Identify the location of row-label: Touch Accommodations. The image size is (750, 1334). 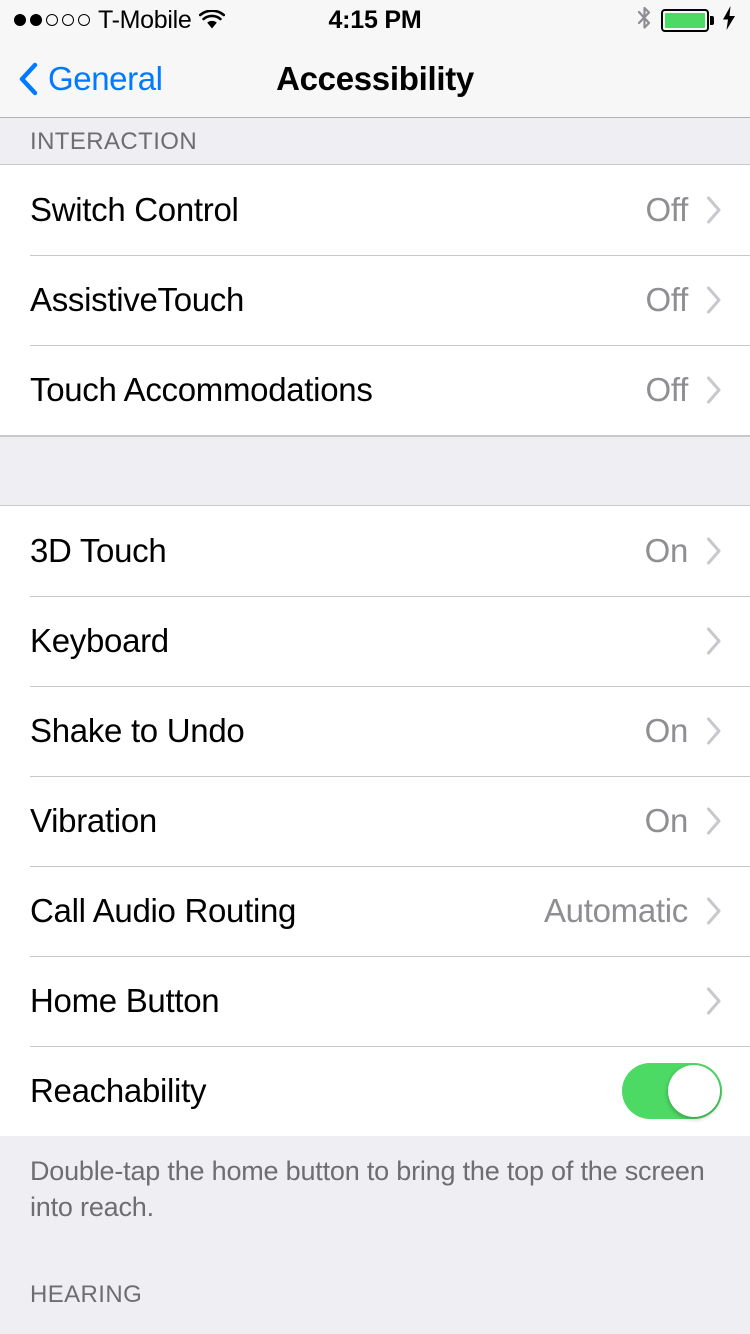
(201, 389).